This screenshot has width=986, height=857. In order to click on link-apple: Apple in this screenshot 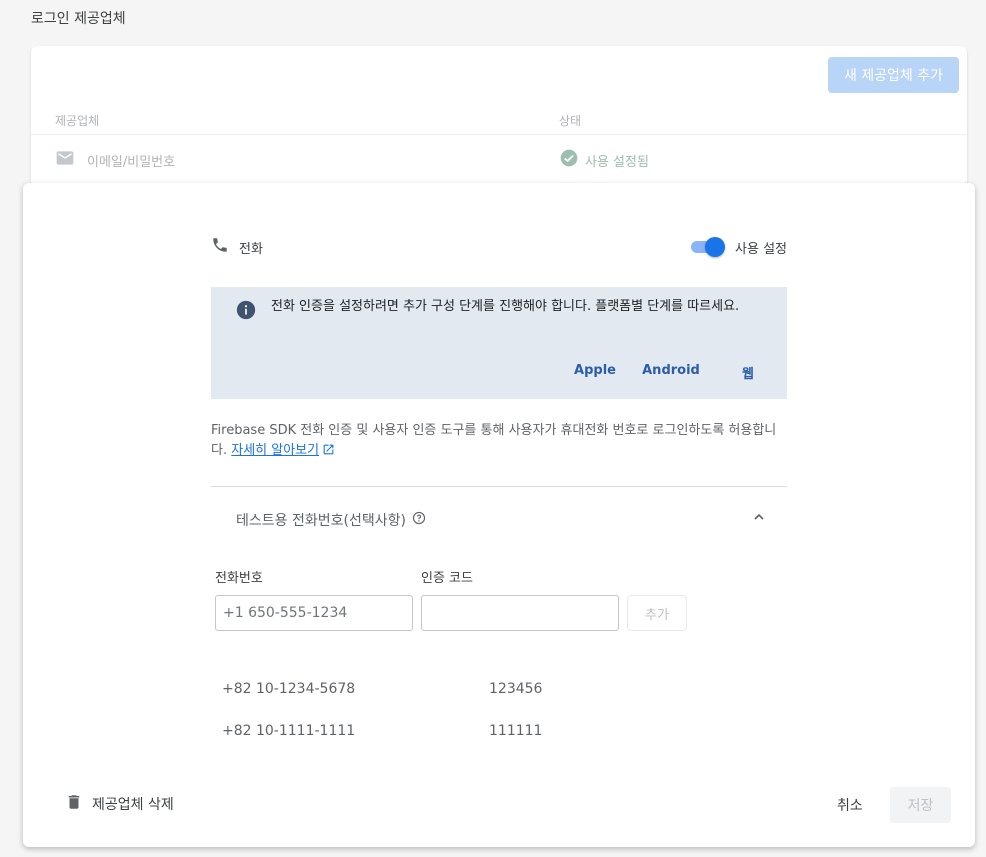, I will do `click(595, 373)`.